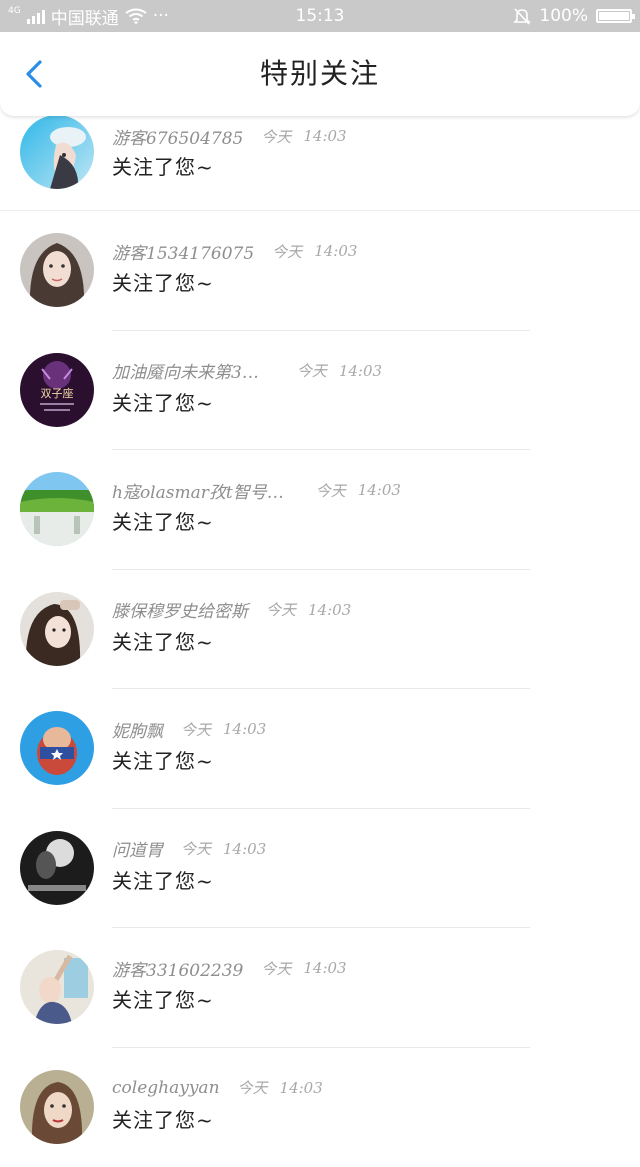  What do you see at coordinates (57, 393) in the screenshot?
I see `avatar-text: 双子座` at bounding box center [57, 393].